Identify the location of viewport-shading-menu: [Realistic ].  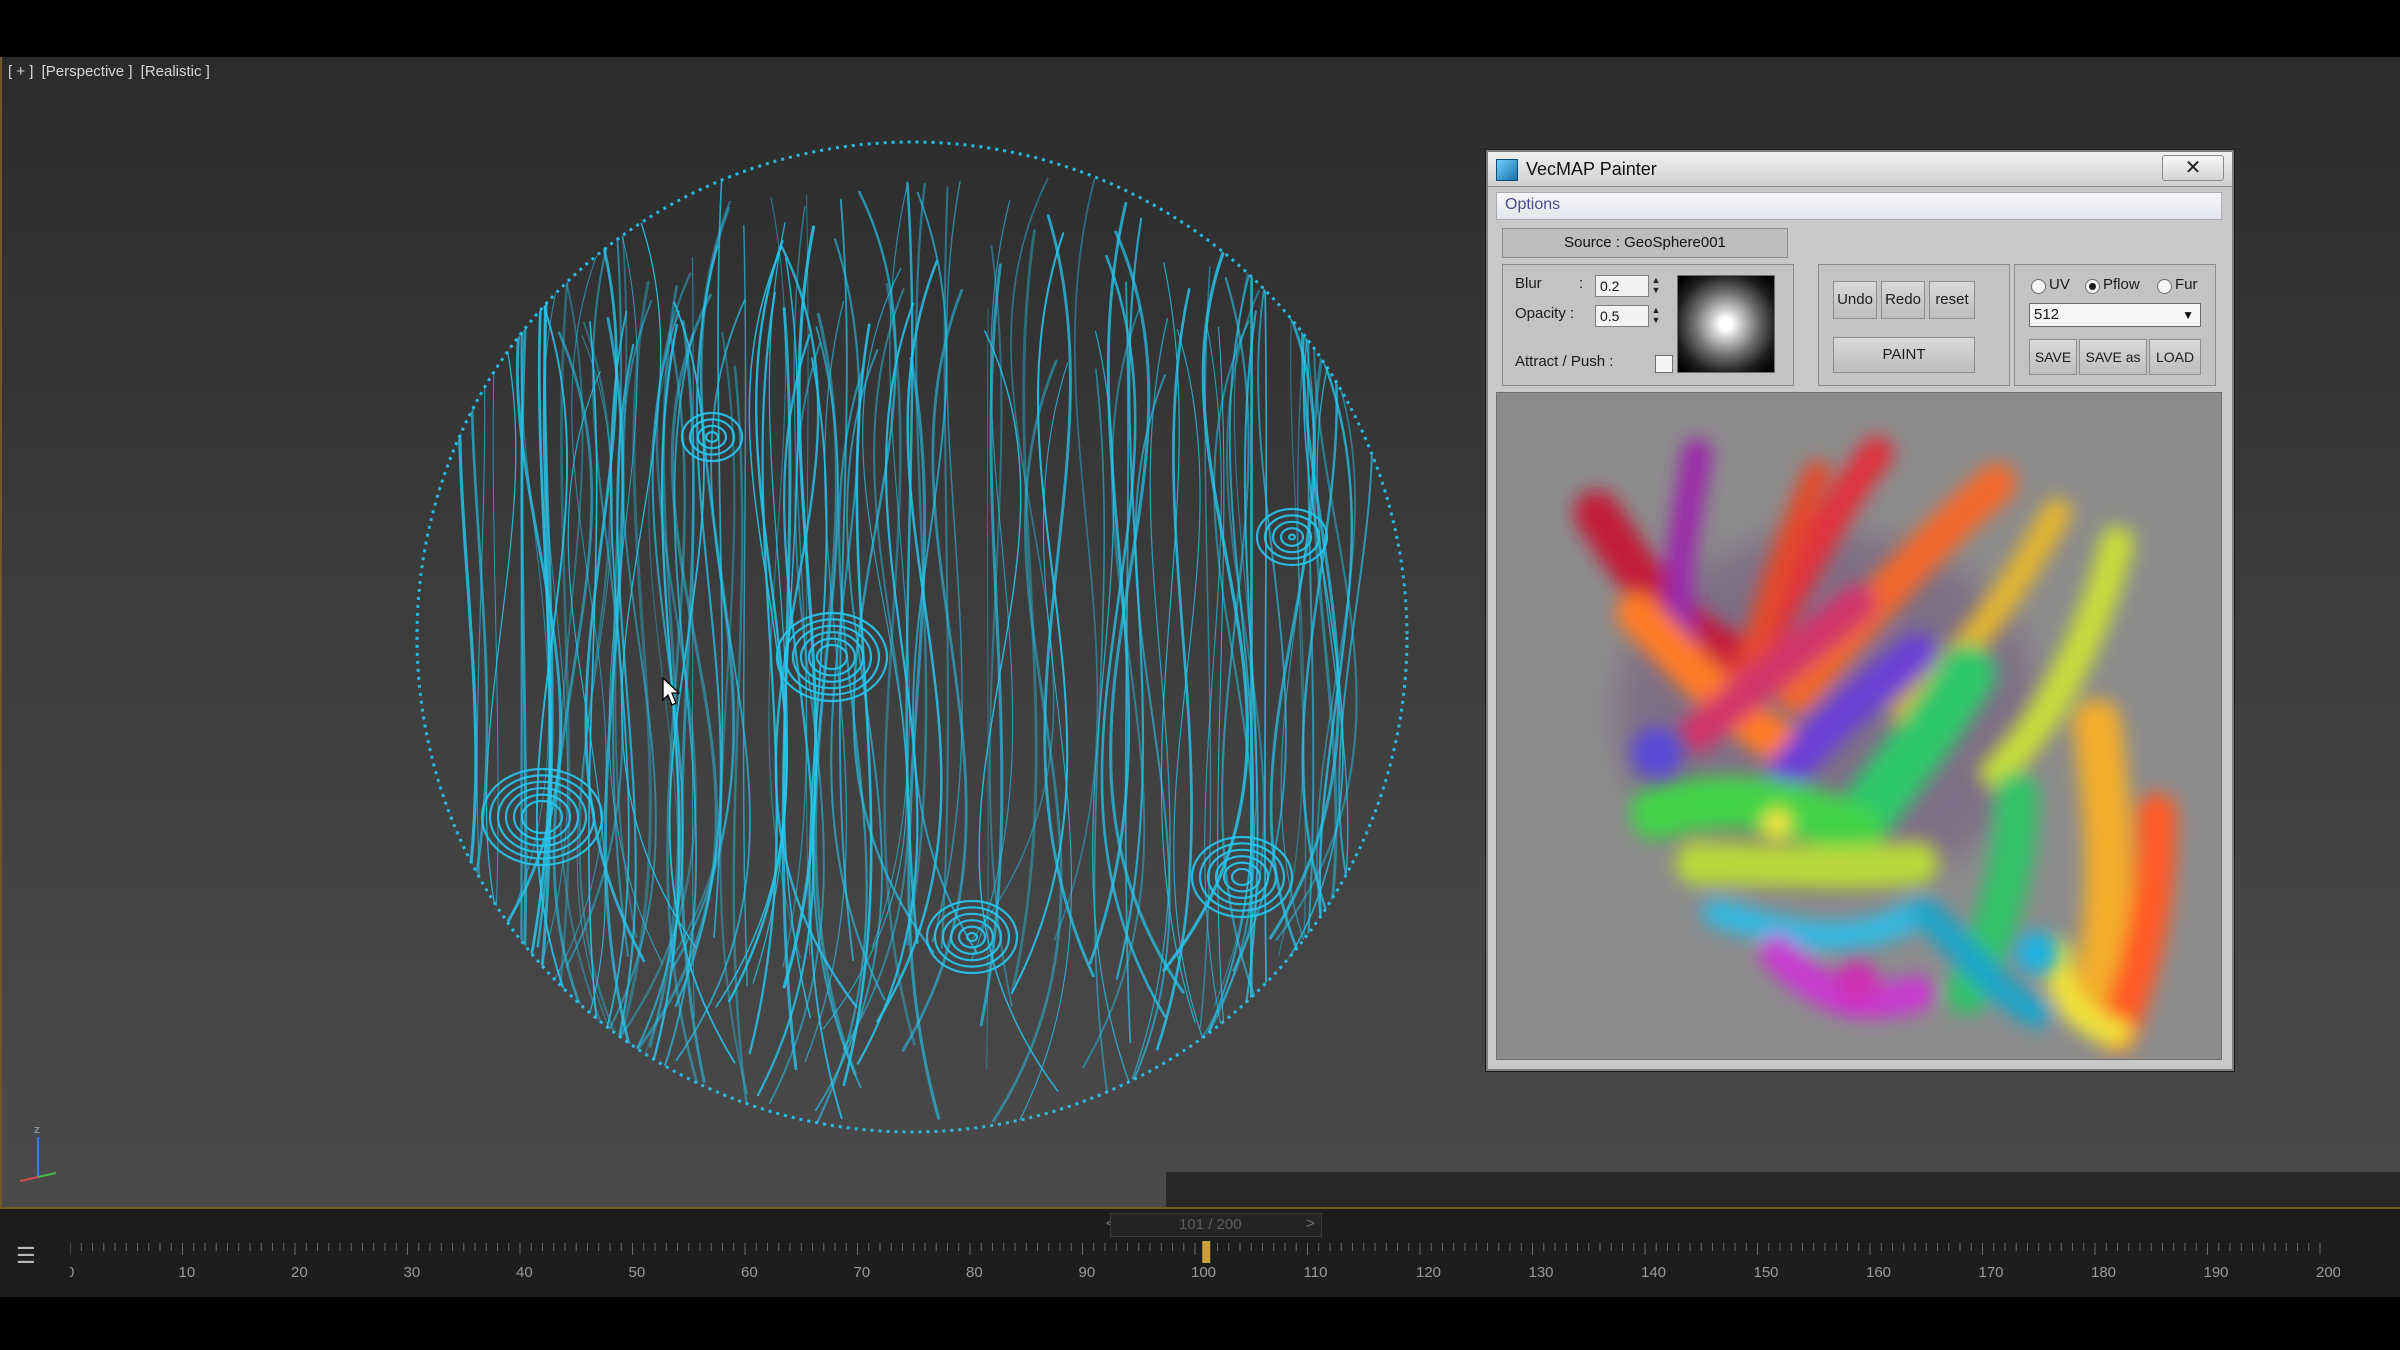
(175, 71).